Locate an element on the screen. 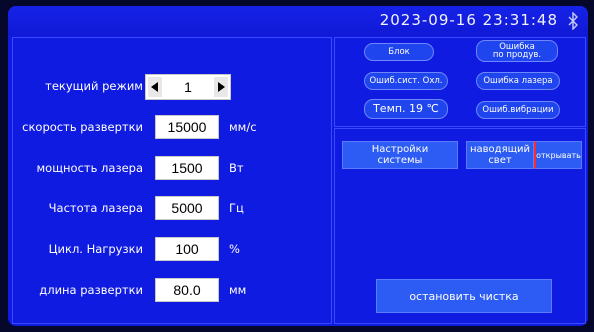 The image size is (594, 332). mode-value: 1 is located at coordinates (188, 87).